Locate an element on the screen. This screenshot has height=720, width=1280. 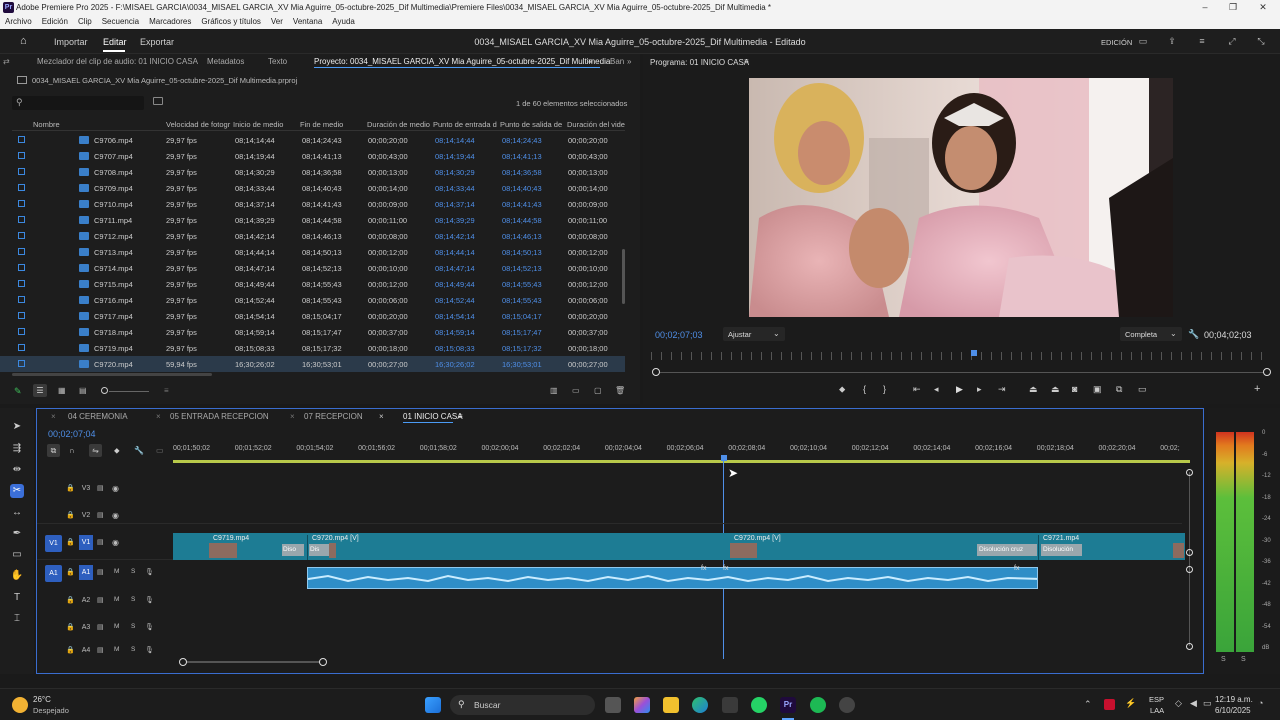
close-icon: ✕ is located at coordinates (1263, 7).